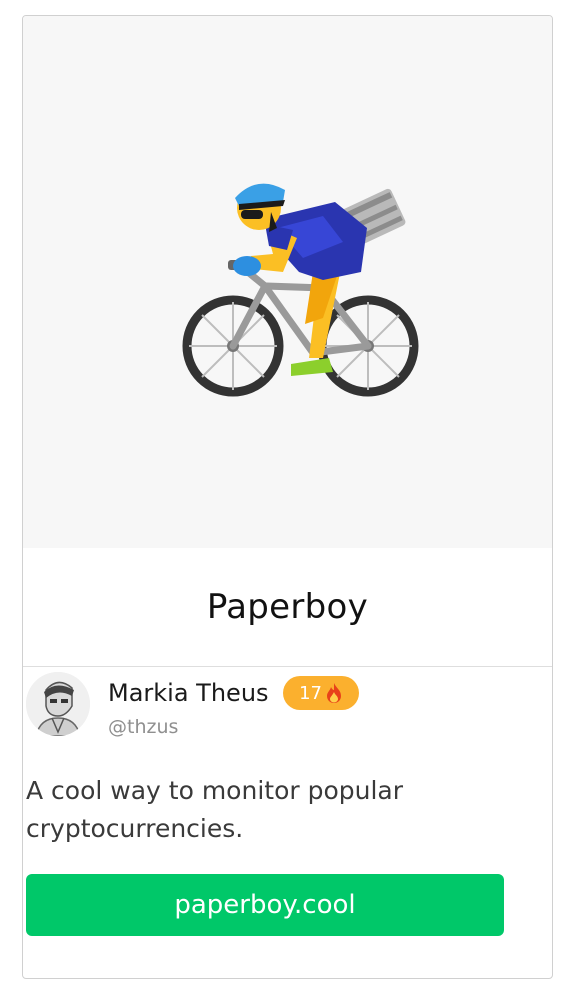  I want to click on product-title: Paperboy, so click(287, 607).